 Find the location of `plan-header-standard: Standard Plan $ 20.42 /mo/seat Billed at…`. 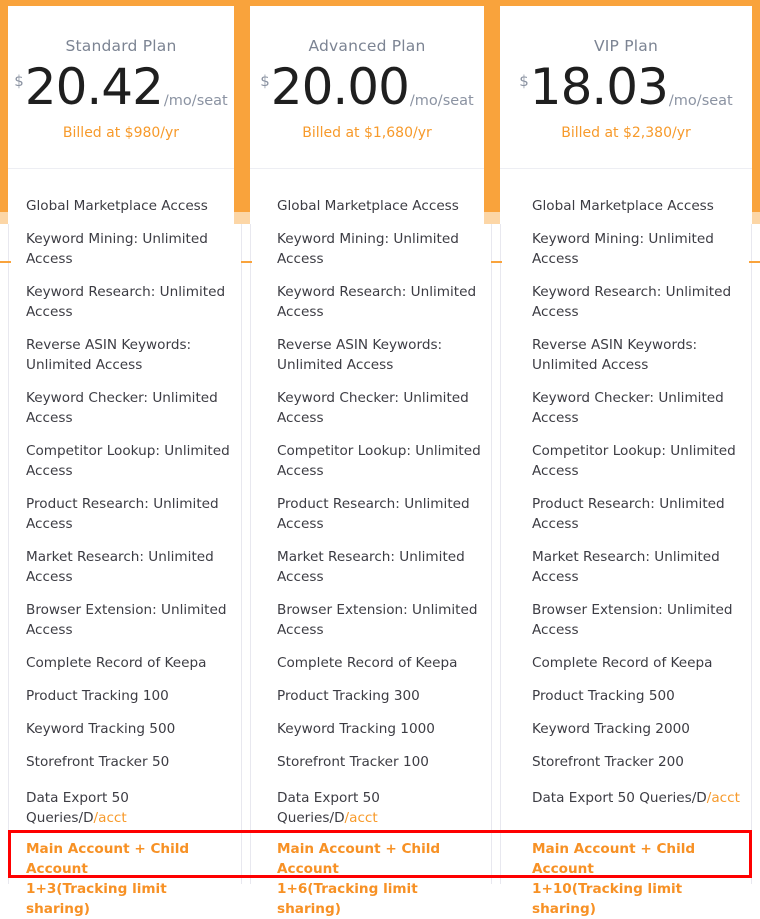

plan-header-standard: Standard Plan $ 20.42 /mo/seat Billed at… is located at coordinates (121, 87).